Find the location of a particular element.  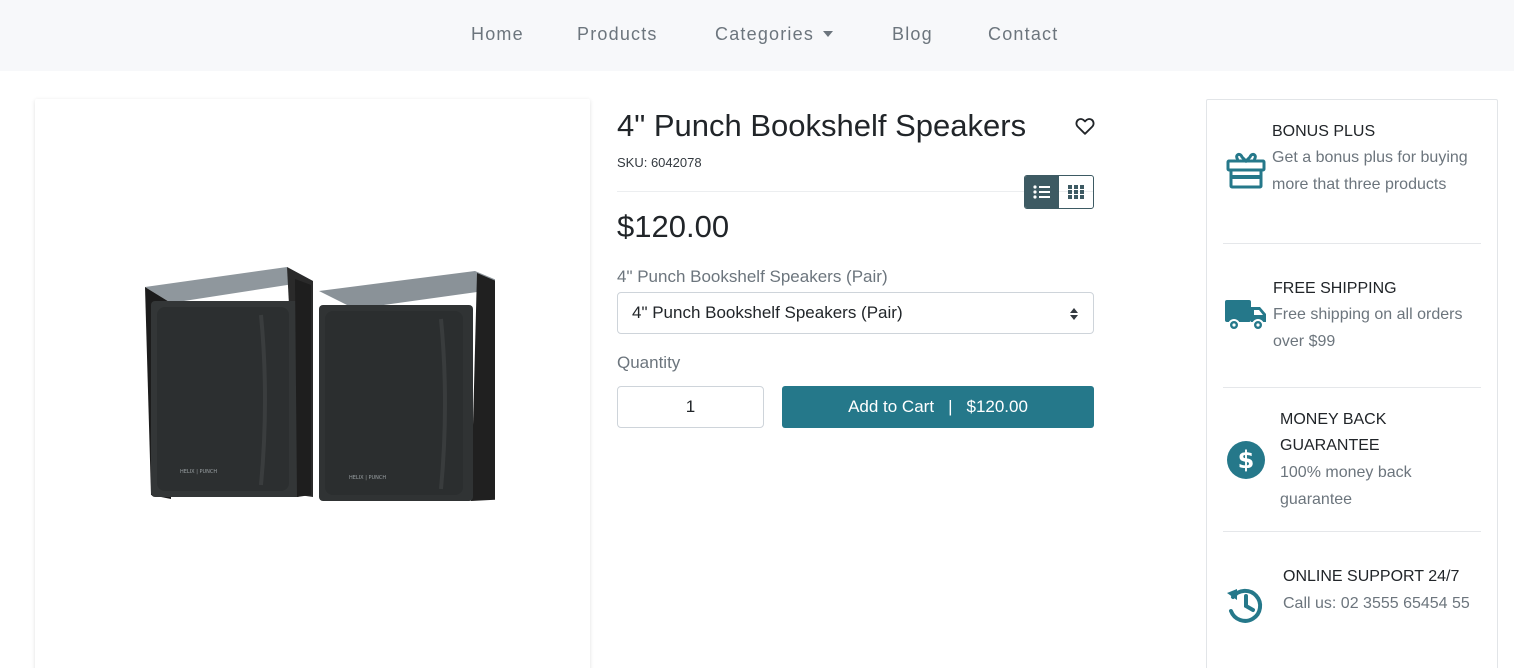

nav-blog: Blog is located at coordinates (912, 34).